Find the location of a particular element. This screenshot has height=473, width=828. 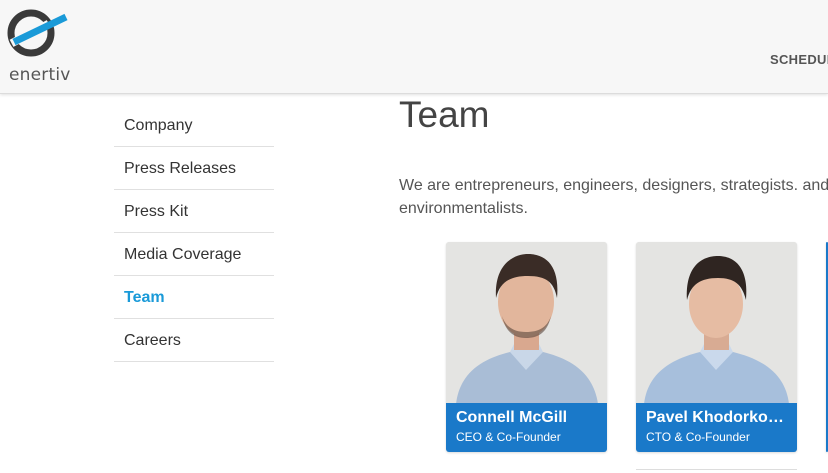

team-card-caption: Pavel Khodorkov… CTO & Co-Founder is located at coordinates (716, 427).